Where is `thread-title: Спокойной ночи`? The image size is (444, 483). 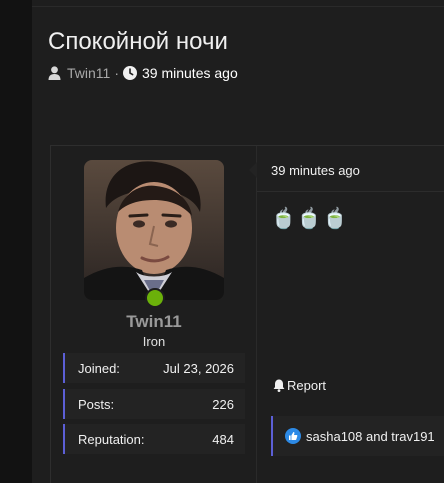 thread-title: Спокойной ночи is located at coordinates (138, 41).